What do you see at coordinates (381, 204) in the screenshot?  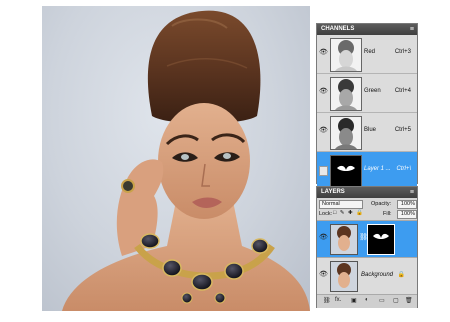 I see `opacity-label: Opacity:` at bounding box center [381, 204].